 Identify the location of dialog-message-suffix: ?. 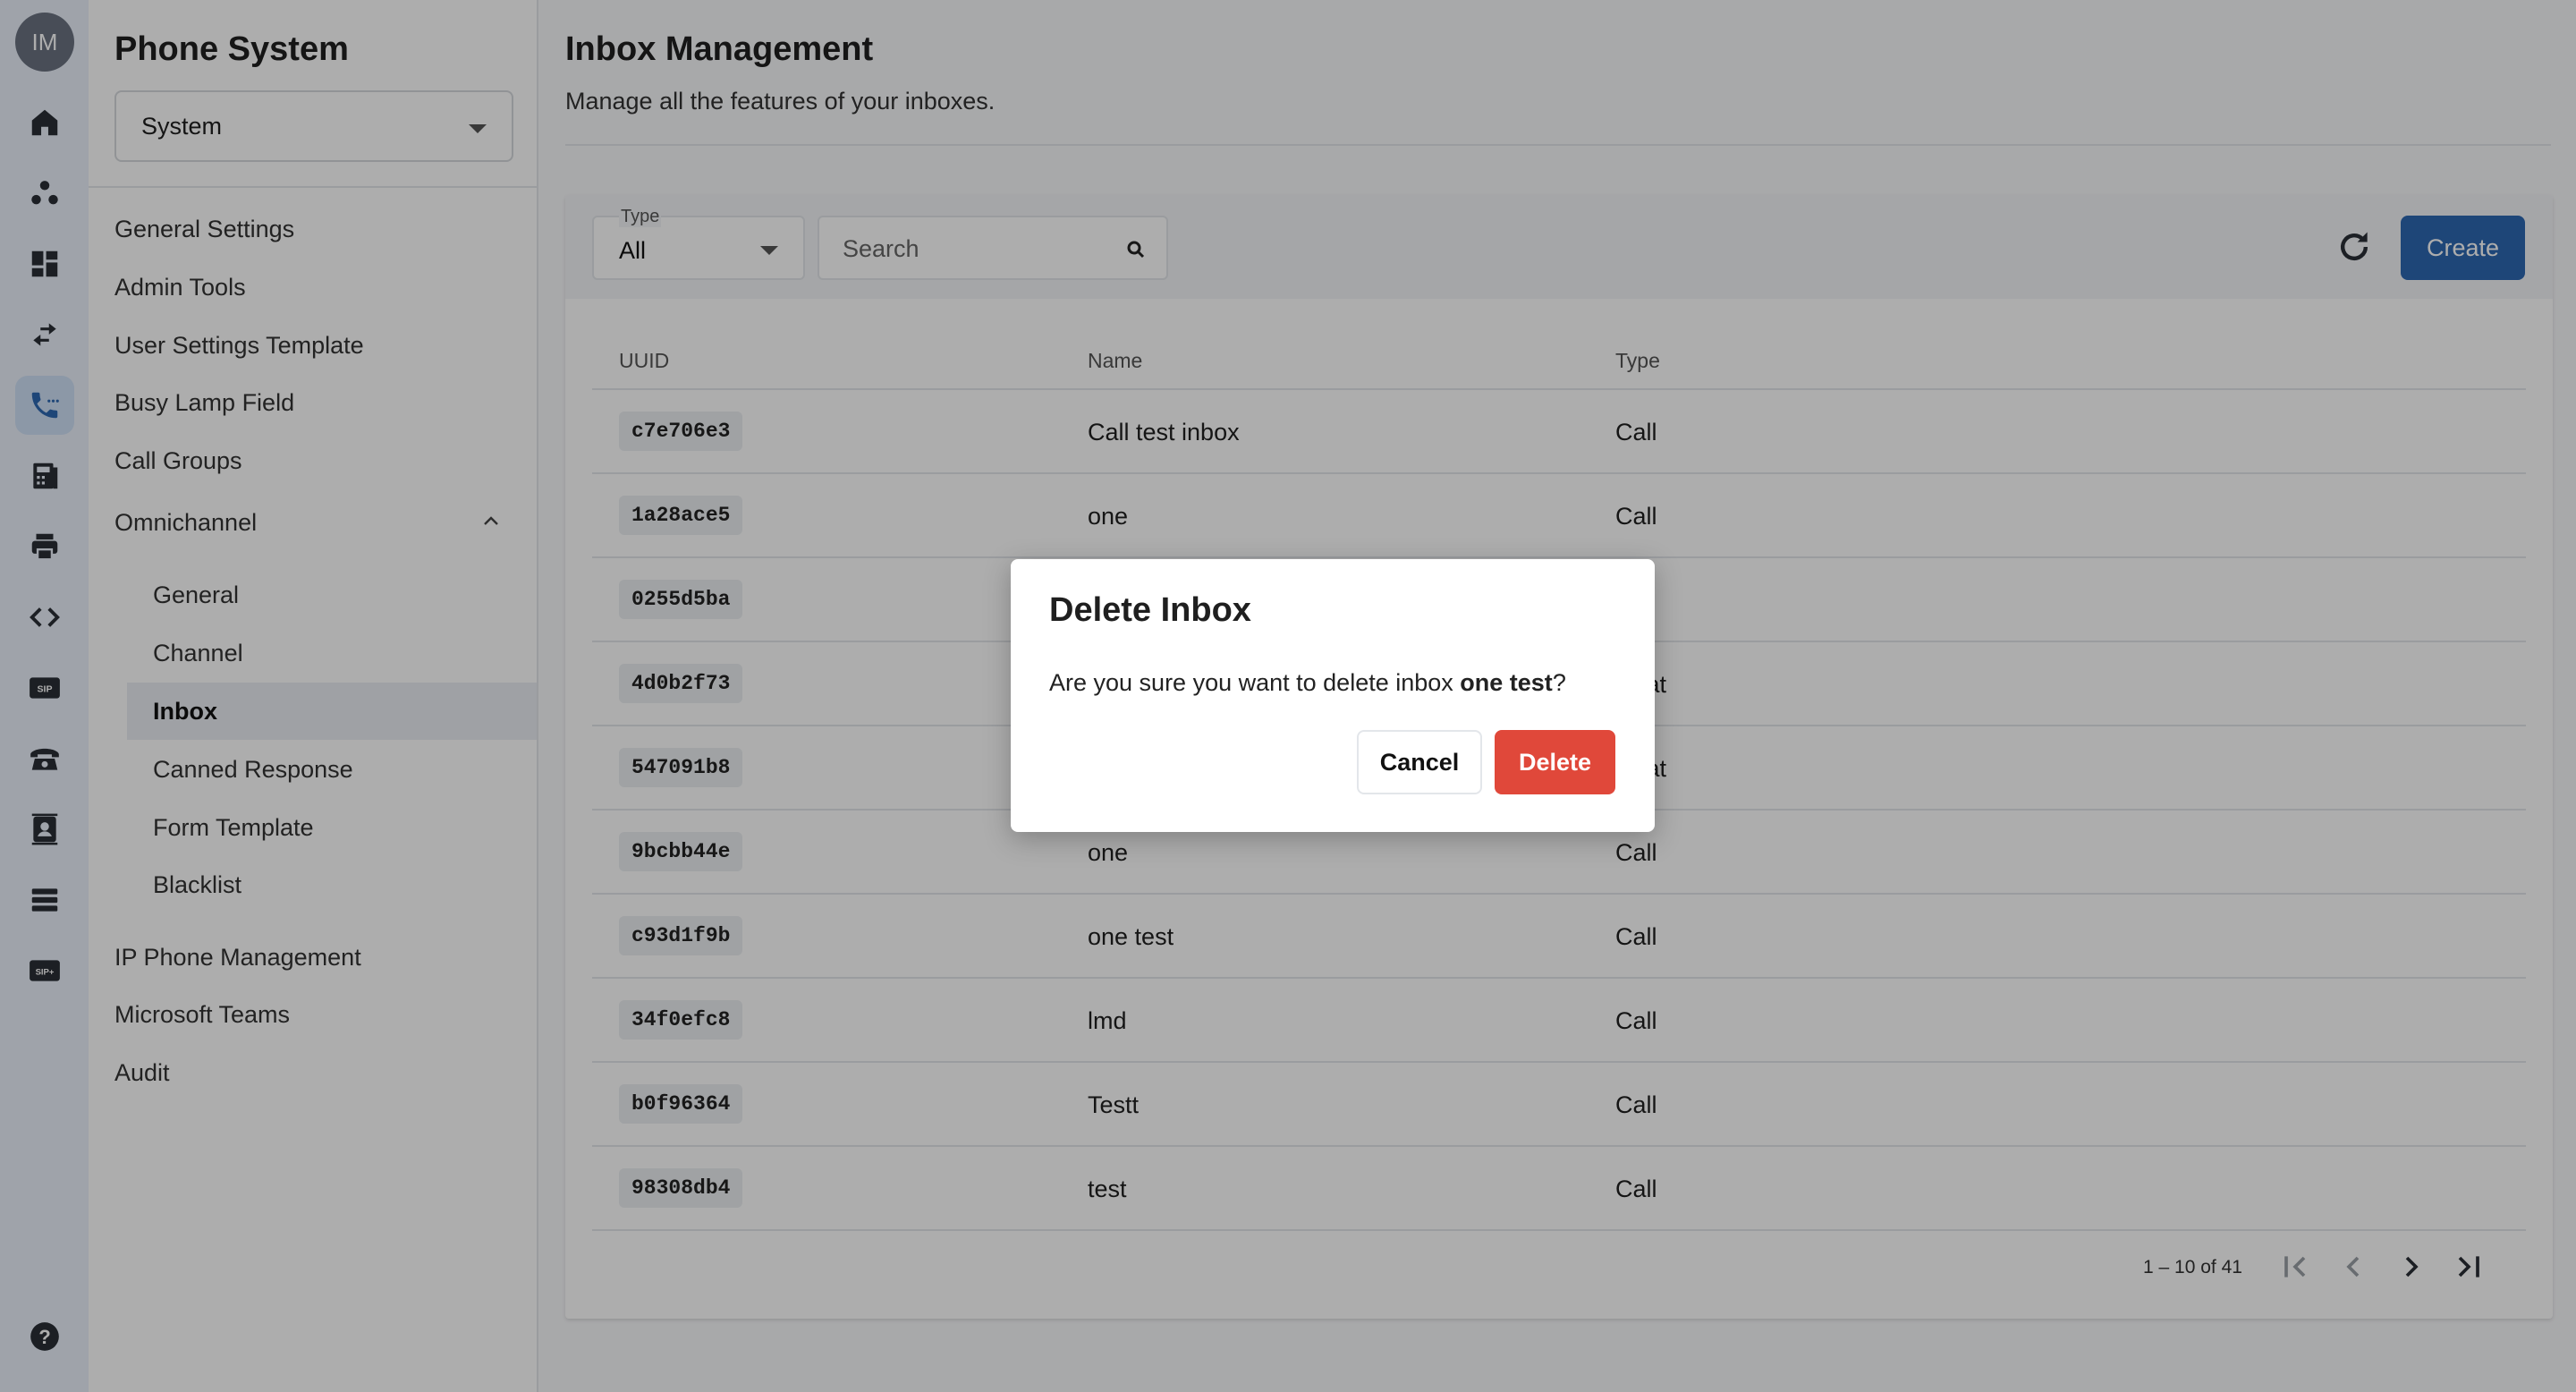
(1559, 682).